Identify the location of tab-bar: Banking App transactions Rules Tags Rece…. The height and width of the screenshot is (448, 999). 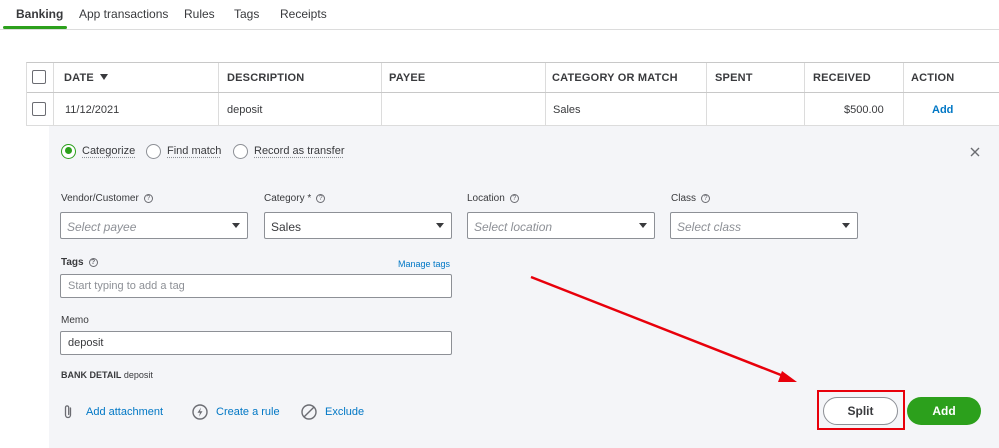
(499, 15).